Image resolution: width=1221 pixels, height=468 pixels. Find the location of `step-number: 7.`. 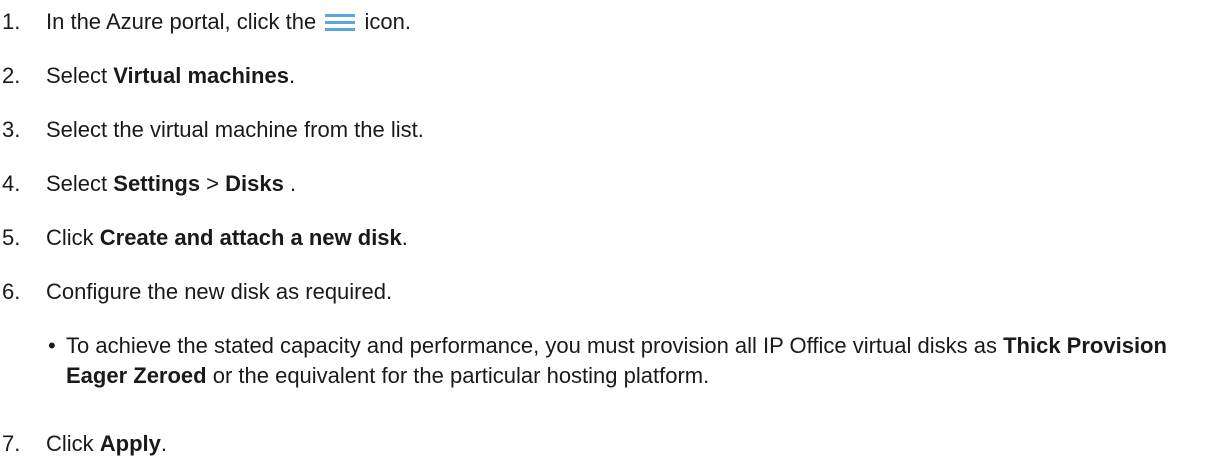

step-number: 7. is located at coordinates (11, 443).